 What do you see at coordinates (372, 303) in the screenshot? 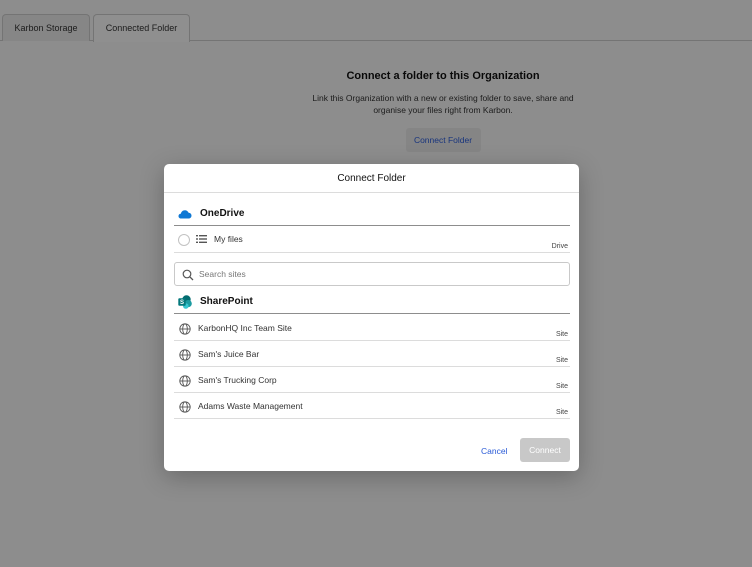
I see `sharepoint-section-header: S SharePoint` at bounding box center [372, 303].